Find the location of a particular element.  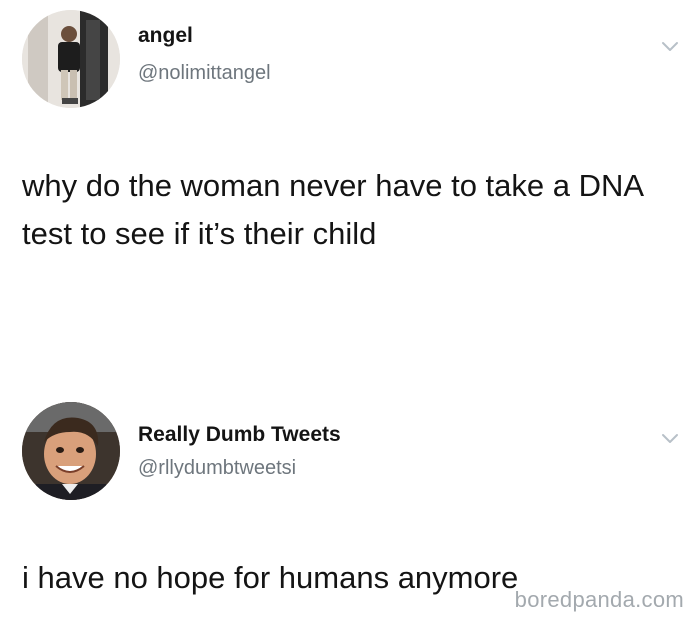

user-handle: @nolimittangel is located at coordinates (204, 73).